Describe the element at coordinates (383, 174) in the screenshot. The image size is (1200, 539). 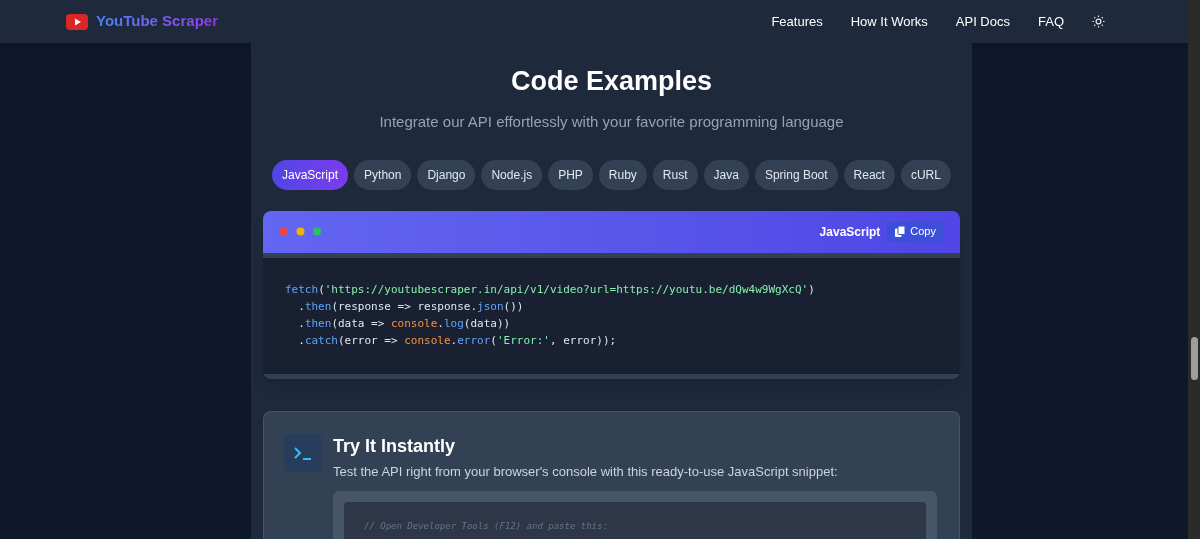
I see `language-tab: Python` at that location.